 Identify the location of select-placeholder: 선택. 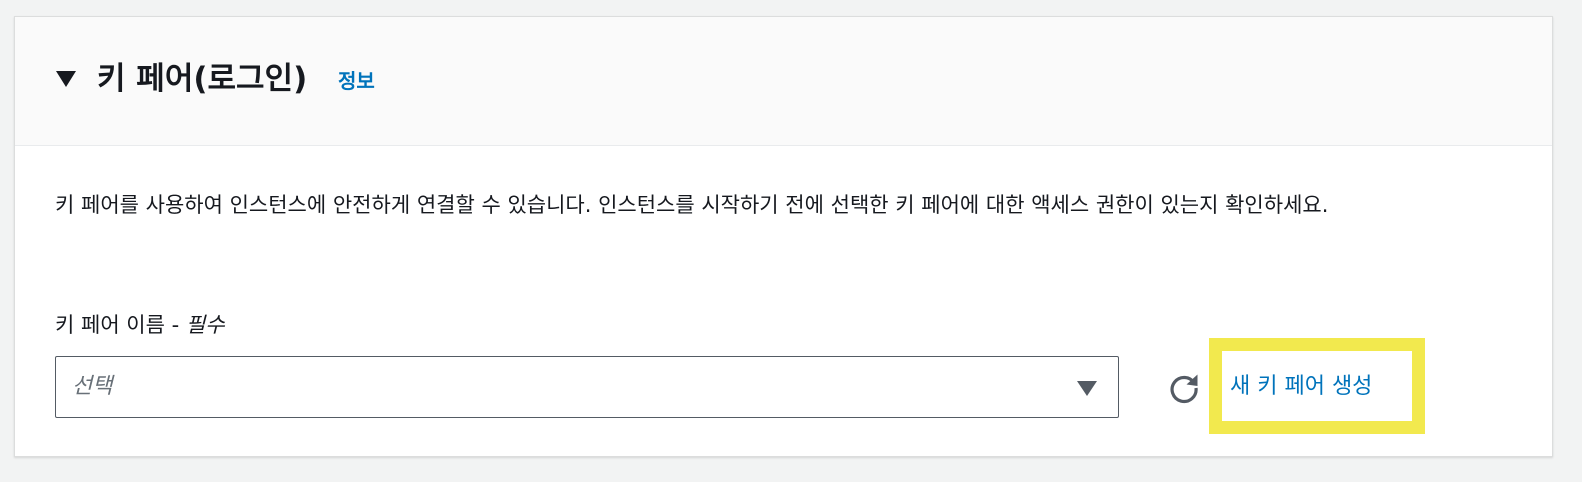
(92, 386).